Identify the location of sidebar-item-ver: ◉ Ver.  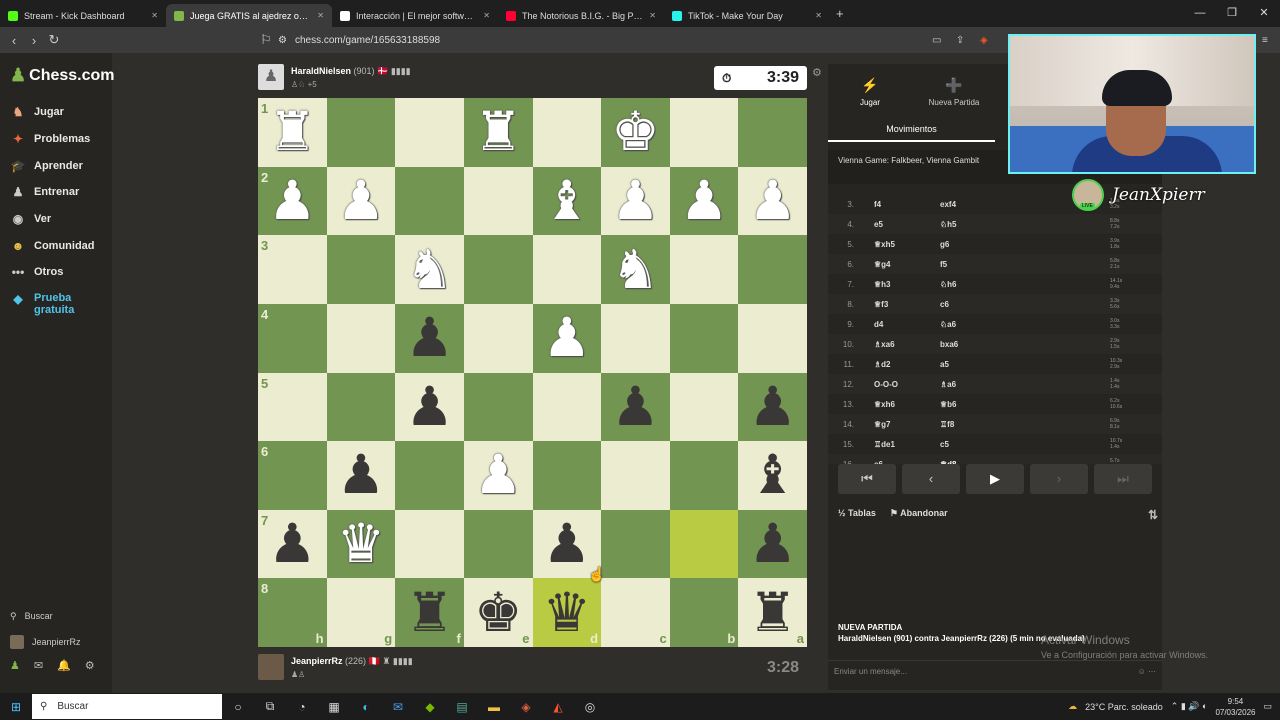
(52, 219).